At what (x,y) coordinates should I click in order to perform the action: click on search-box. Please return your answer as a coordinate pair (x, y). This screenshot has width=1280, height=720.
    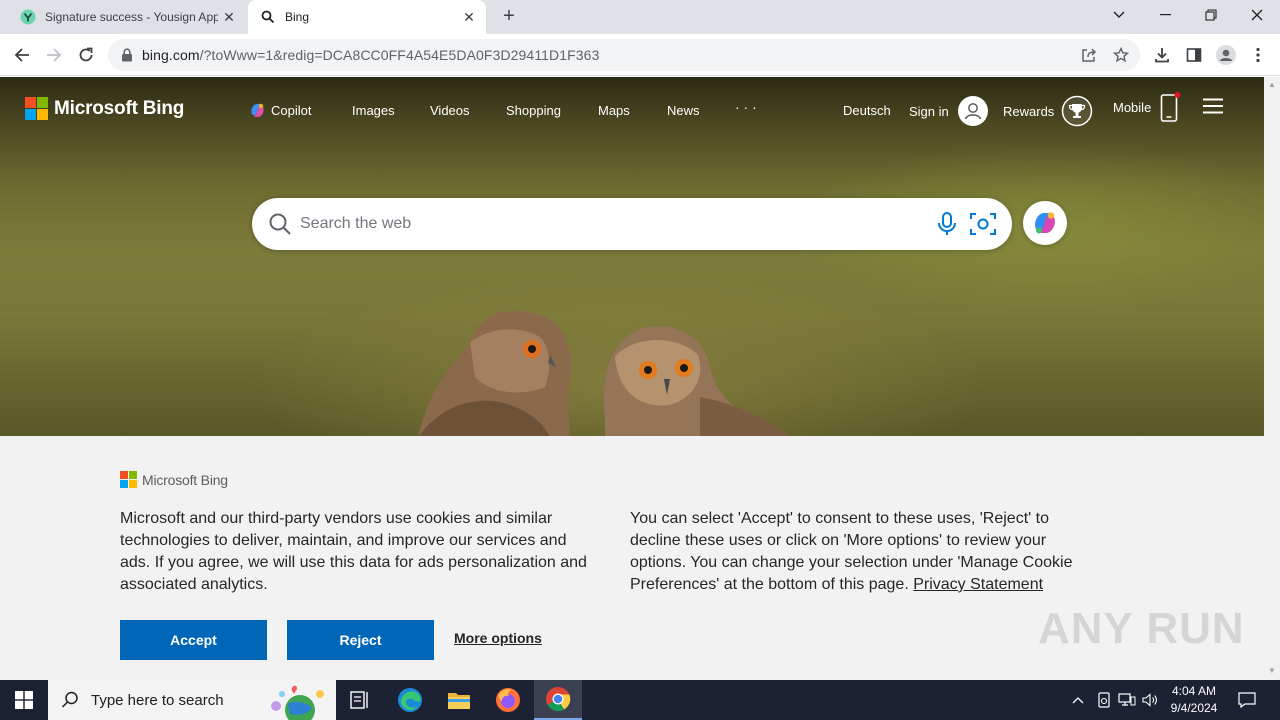
    Looking at the image, I should click on (632, 224).